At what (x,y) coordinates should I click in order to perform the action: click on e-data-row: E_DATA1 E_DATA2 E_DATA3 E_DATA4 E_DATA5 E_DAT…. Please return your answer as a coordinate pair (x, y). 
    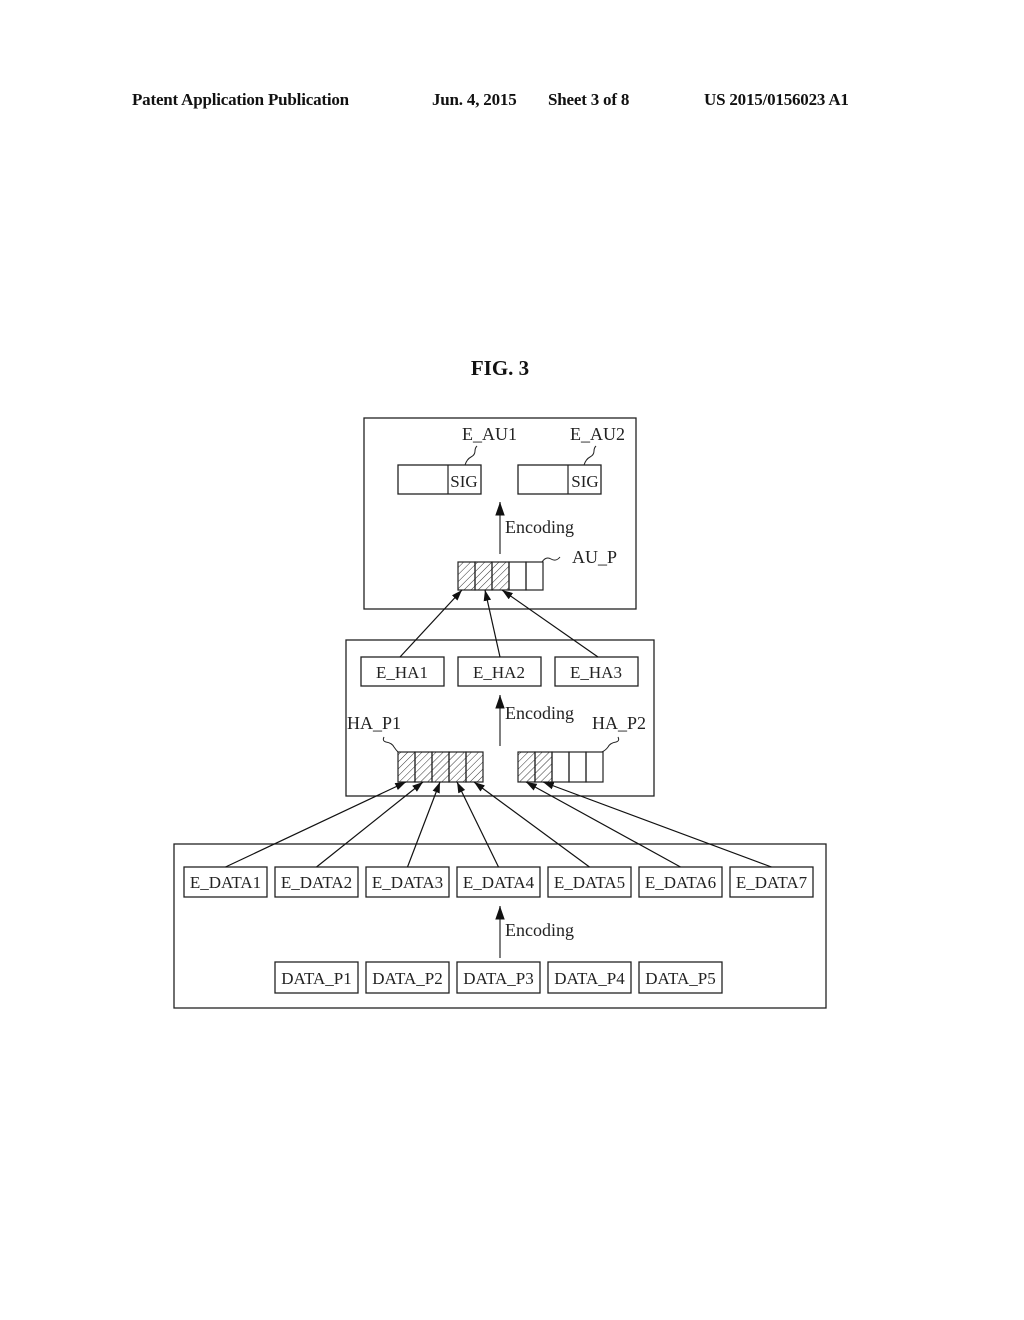
    Looking at the image, I should click on (498, 882).